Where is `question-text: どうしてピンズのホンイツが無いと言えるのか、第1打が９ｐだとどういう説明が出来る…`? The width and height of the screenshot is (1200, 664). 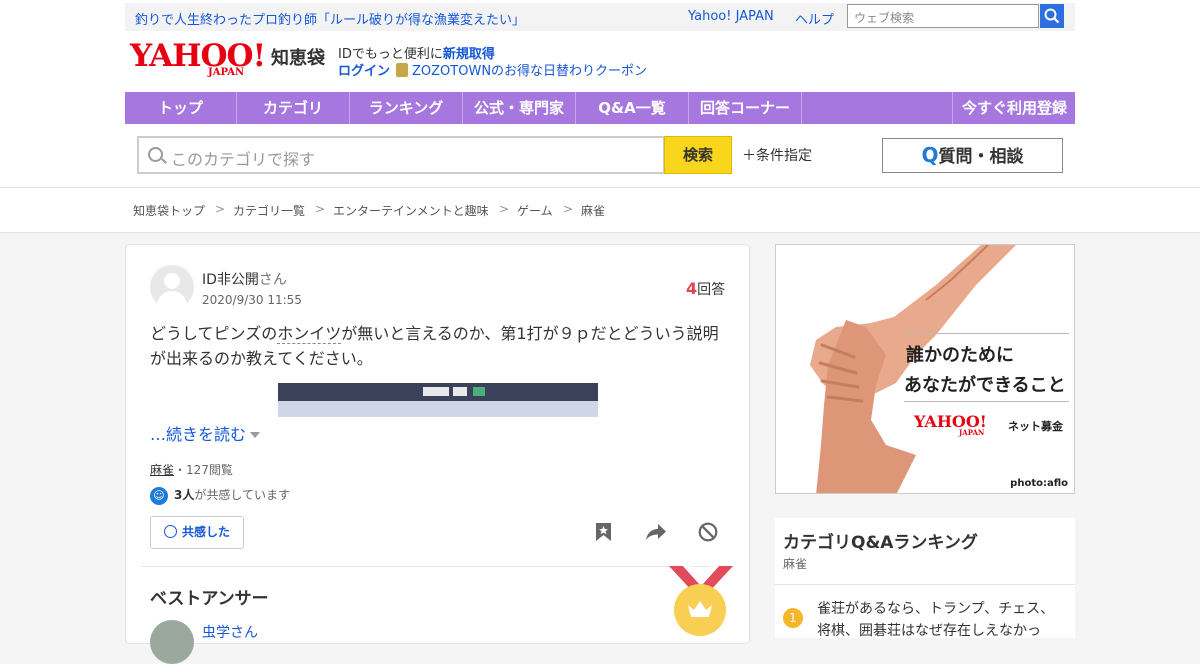
question-text: どうしてピンズのホンイツが無いと言えるのか、第1打が９ｐだとどういう説明が出来る… is located at coordinates (440, 346).